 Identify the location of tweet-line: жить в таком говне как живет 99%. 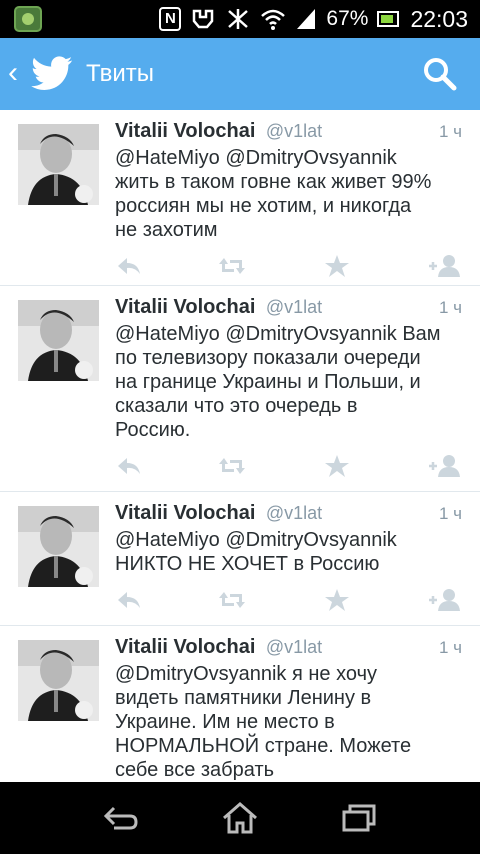
(273, 182).